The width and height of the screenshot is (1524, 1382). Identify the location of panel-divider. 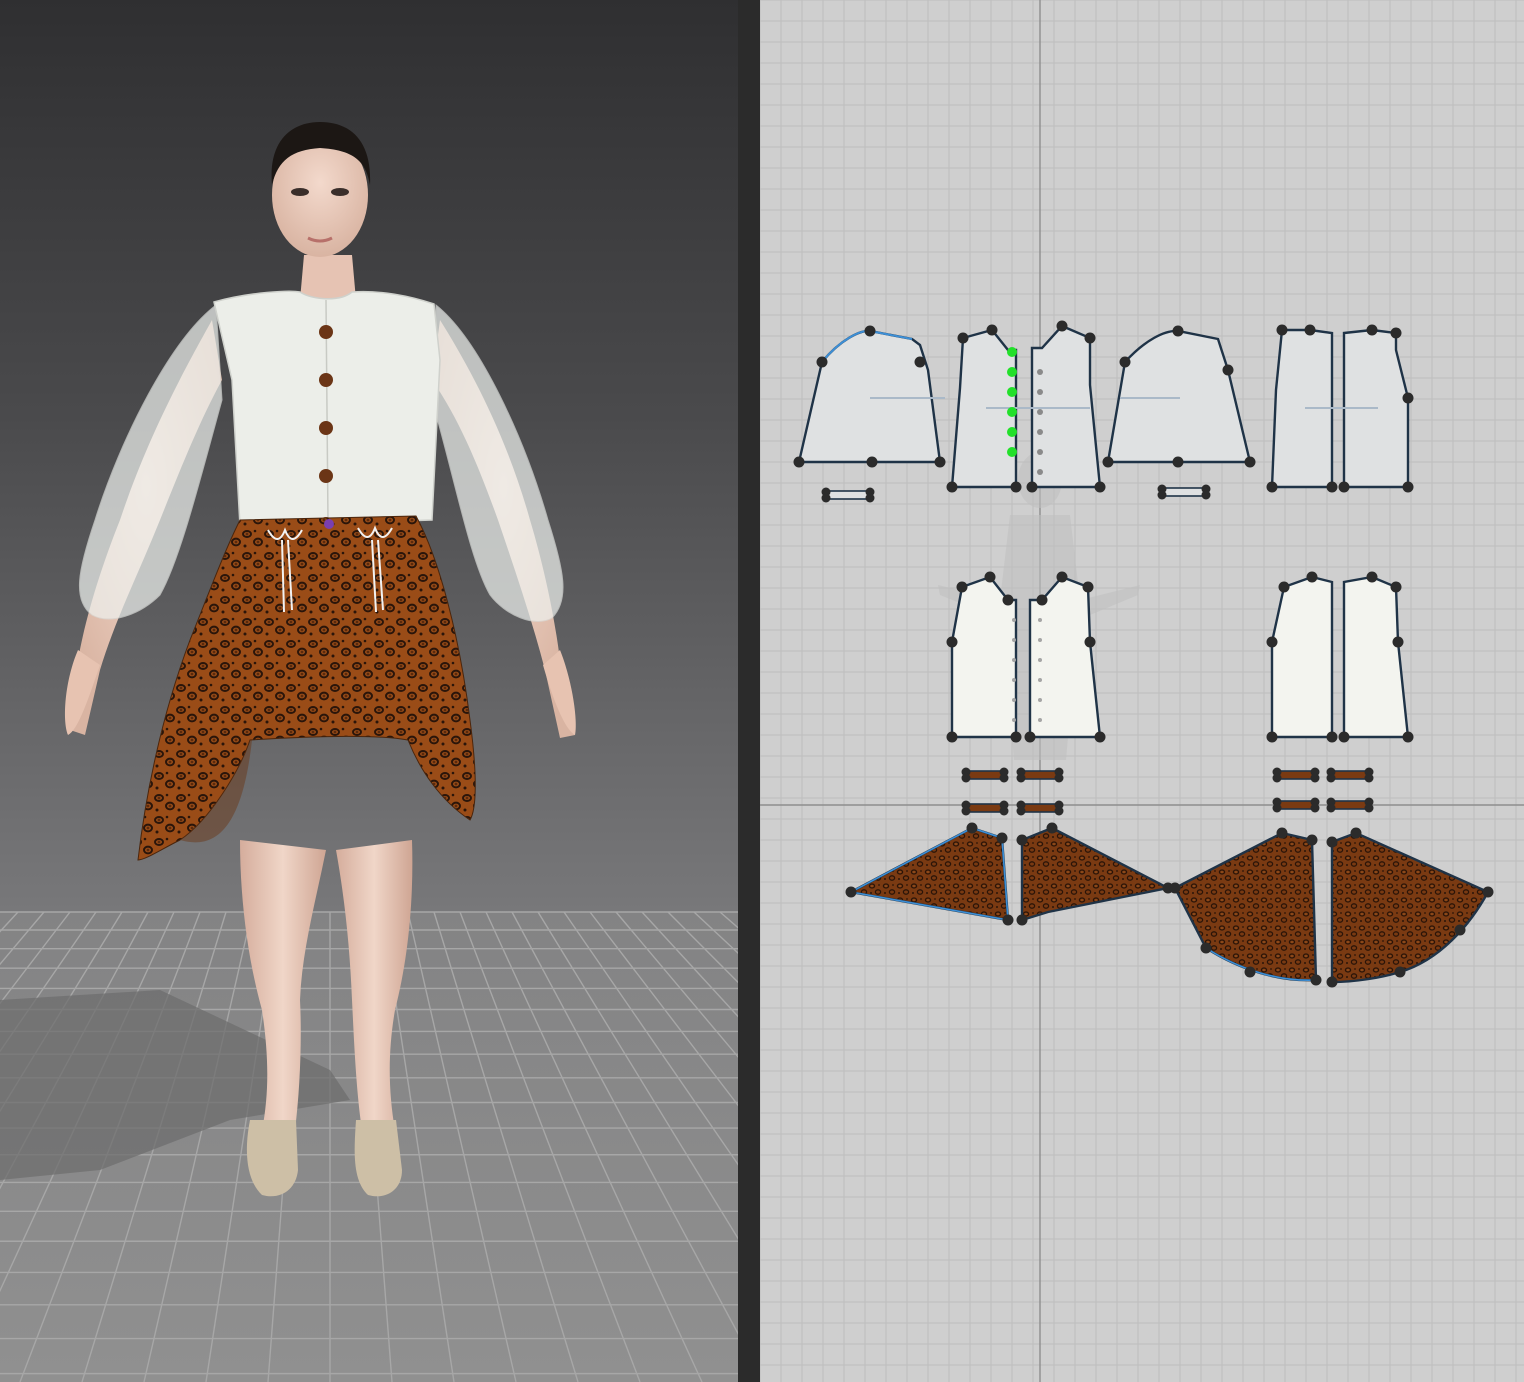
(749, 691).